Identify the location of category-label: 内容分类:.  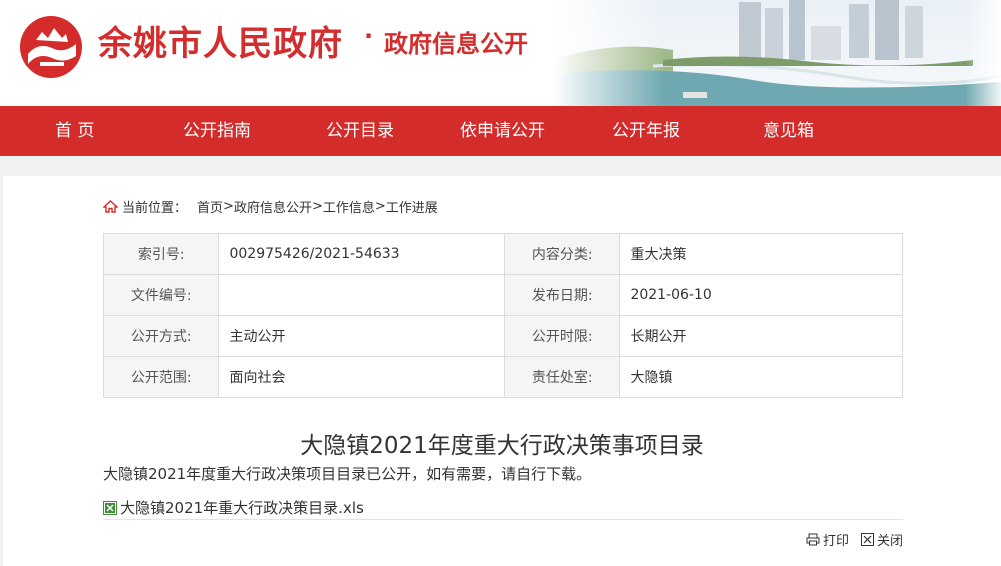
(562, 254).